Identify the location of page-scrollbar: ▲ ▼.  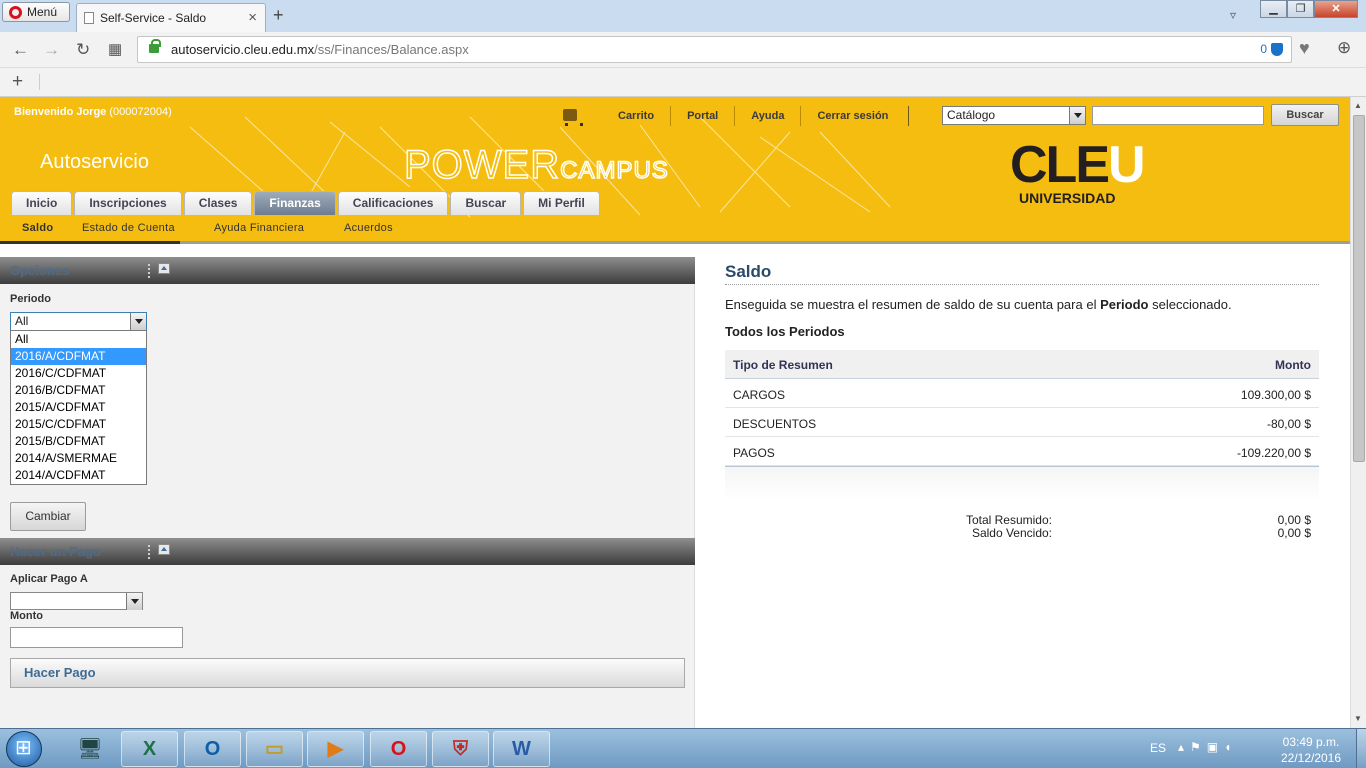
(1358, 412).